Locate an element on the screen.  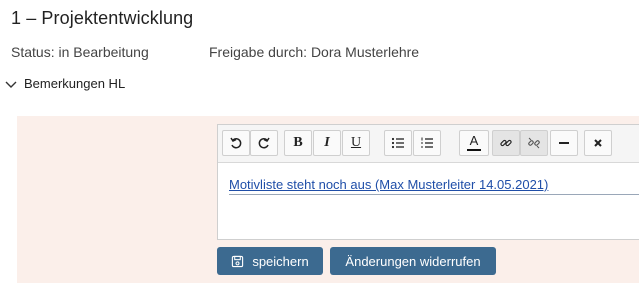
undo-button is located at coordinates (236, 143).